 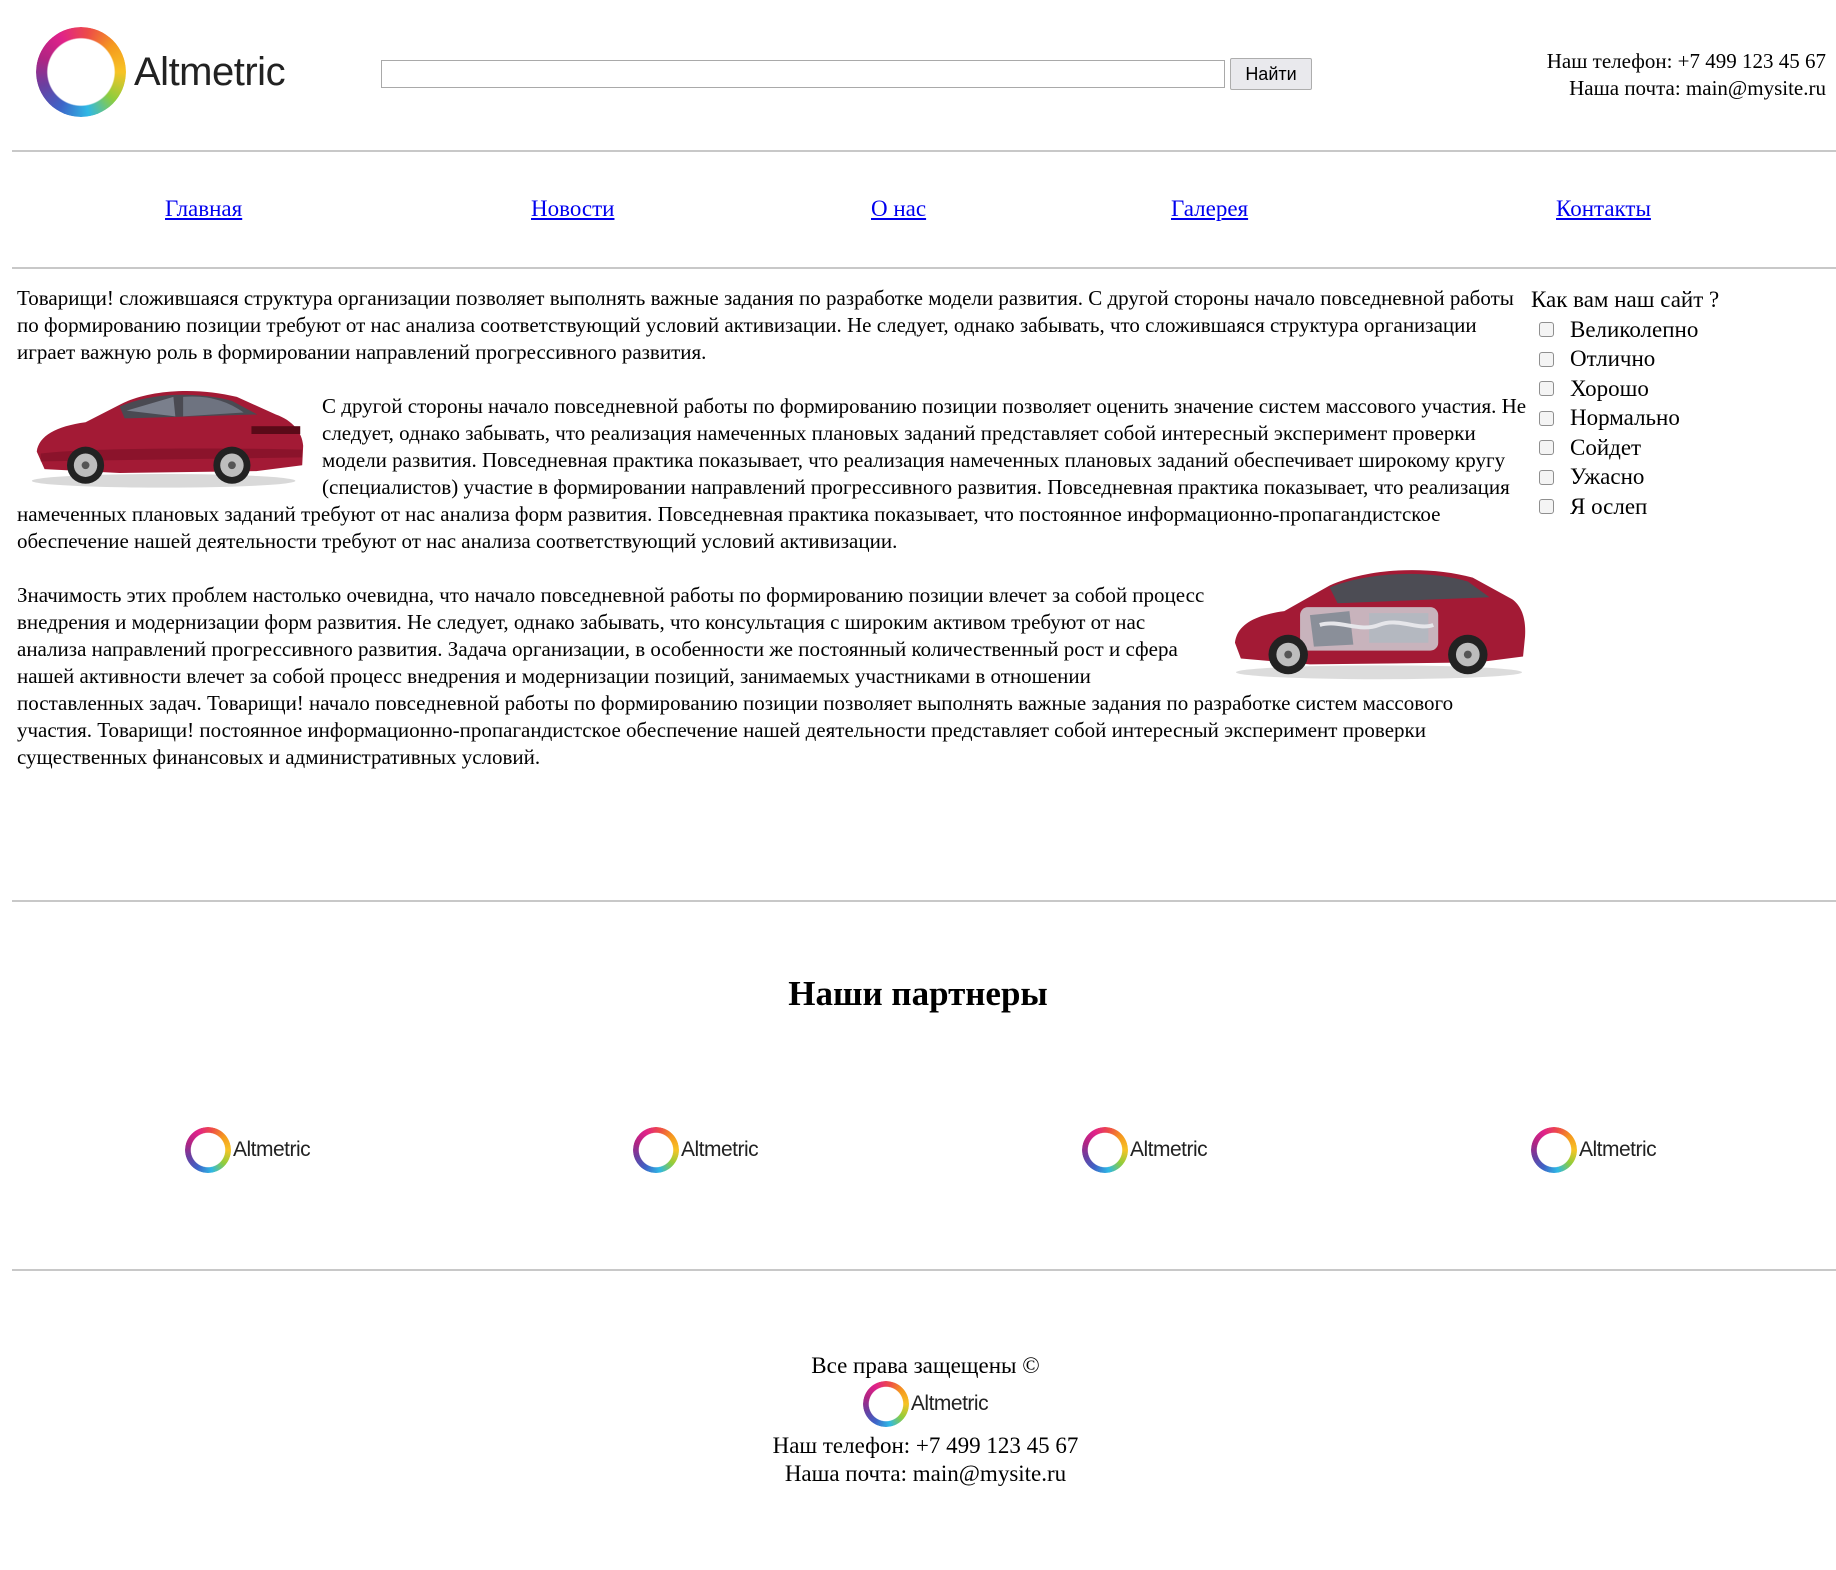 I want to click on poll-option-label: Великолепно, so click(x=1634, y=329).